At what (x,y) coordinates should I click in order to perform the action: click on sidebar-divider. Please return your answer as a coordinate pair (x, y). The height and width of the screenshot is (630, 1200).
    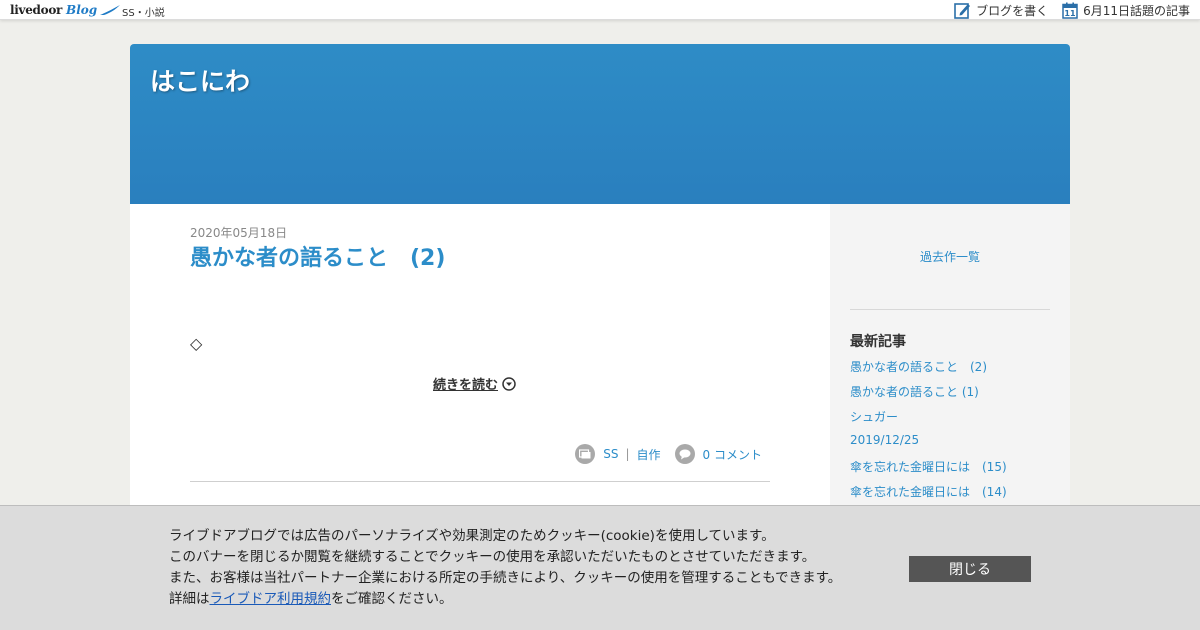
    Looking at the image, I should click on (950, 309).